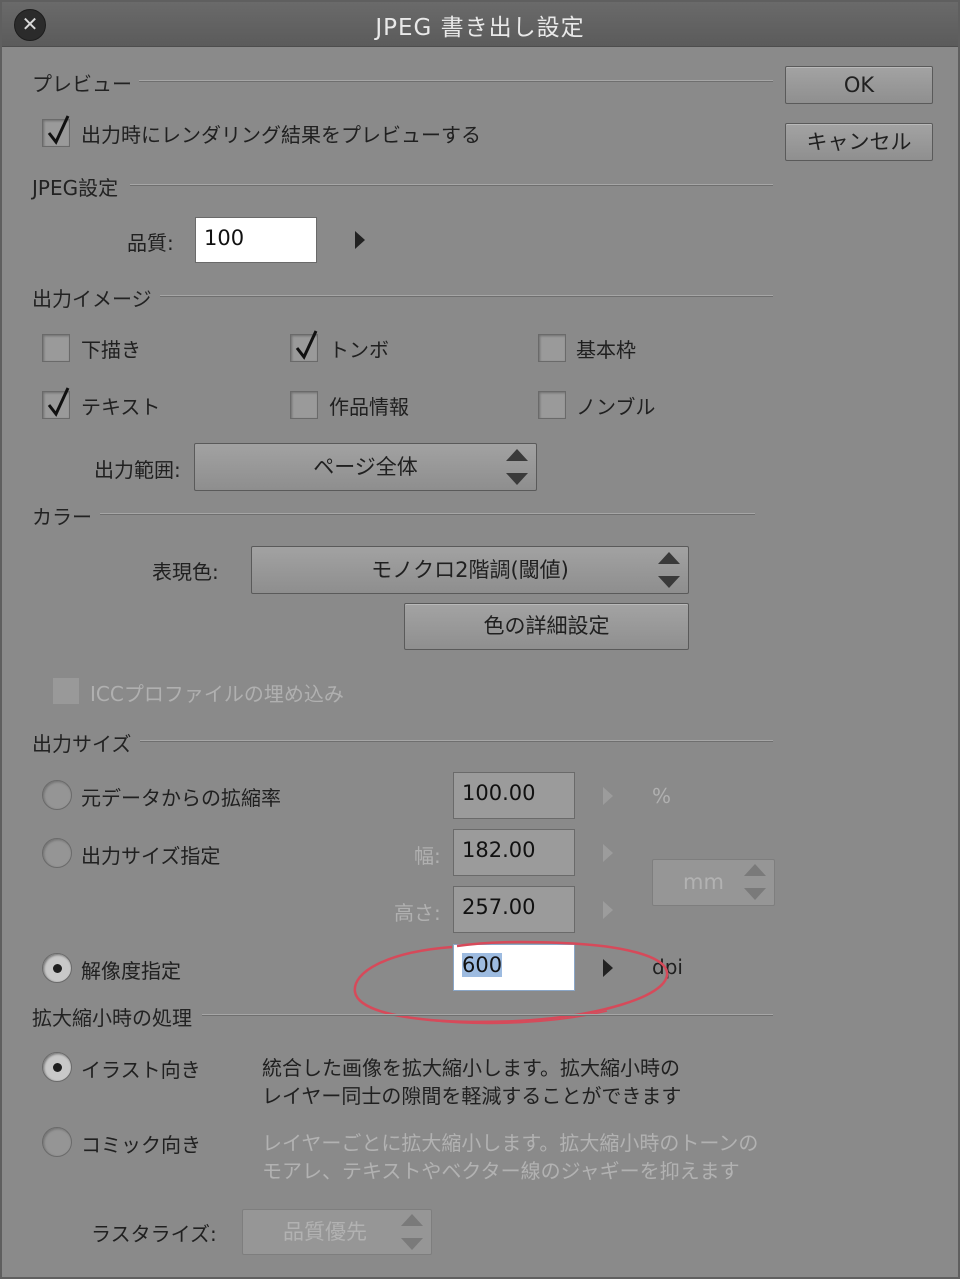  Describe the element at coordinates (360, 240) in the screenshot. I see `quality-slider-arrow-icon` at that location.